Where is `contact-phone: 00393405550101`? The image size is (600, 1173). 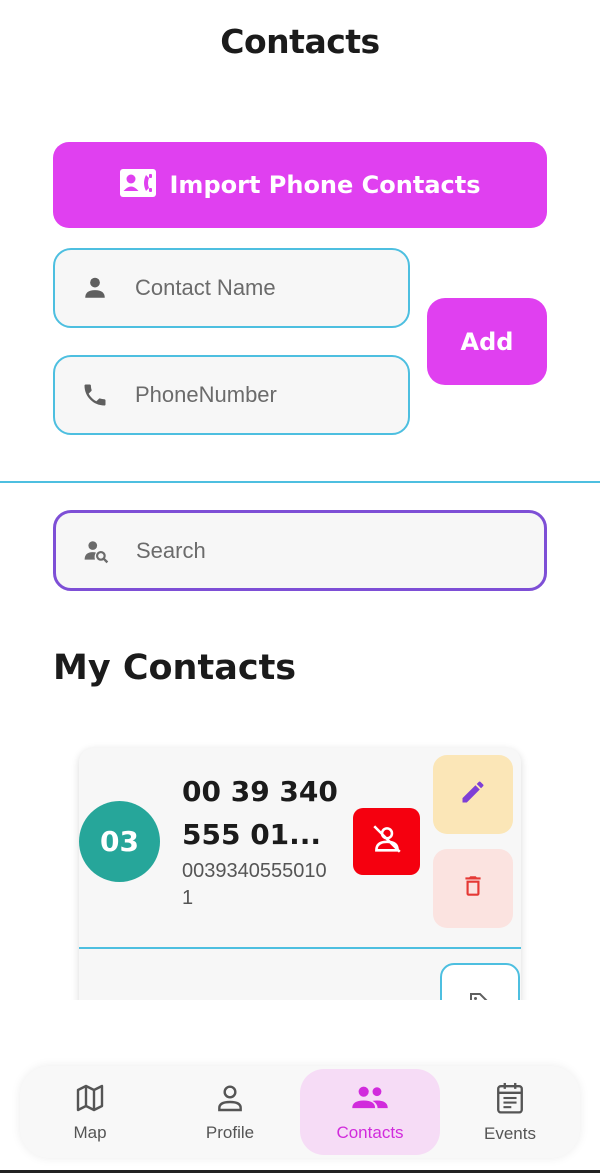 contact-phone: 00393405550101 is located at coordinates (254, 884).